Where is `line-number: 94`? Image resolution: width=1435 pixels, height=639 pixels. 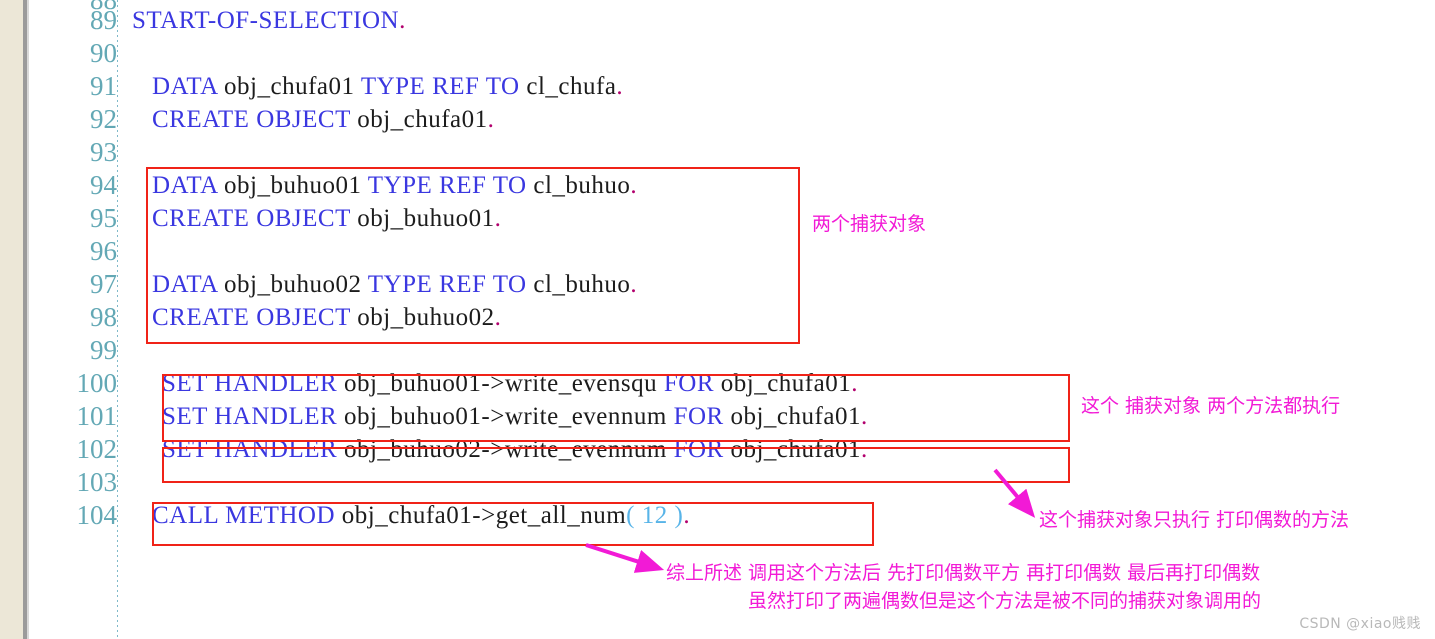
line-number: 94 is located at coordinates (103, 185).